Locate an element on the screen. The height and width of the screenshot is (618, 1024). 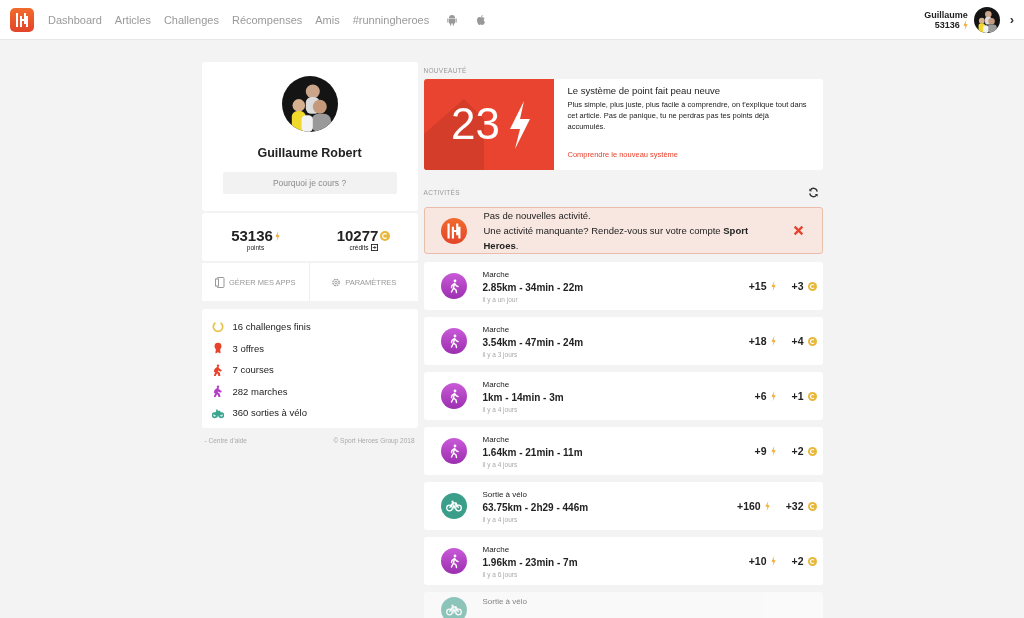
credits-value: 10277 is located at coordinates (357, 235).